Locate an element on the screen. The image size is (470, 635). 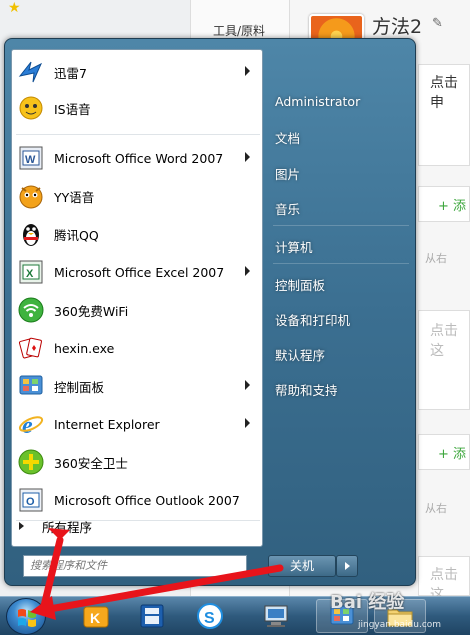
arrow-head-up is located at coordinates (59, 534).